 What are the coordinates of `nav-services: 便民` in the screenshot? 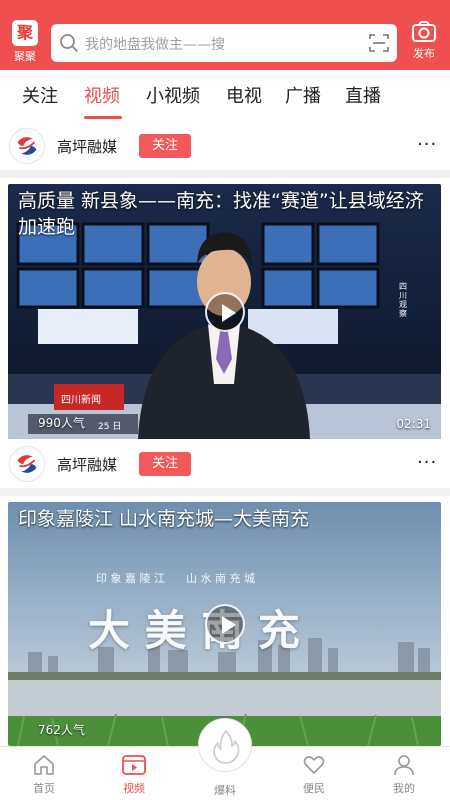 It's located at (314, 773).